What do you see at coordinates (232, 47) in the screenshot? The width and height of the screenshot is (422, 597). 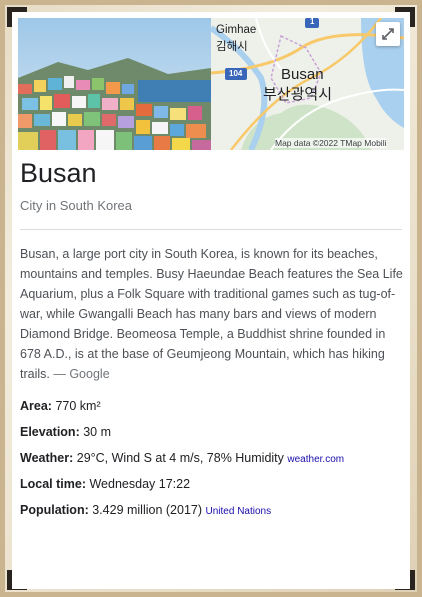 I see `map-label-gimhae-korean: 김해시` at bounding box center [232, 47].